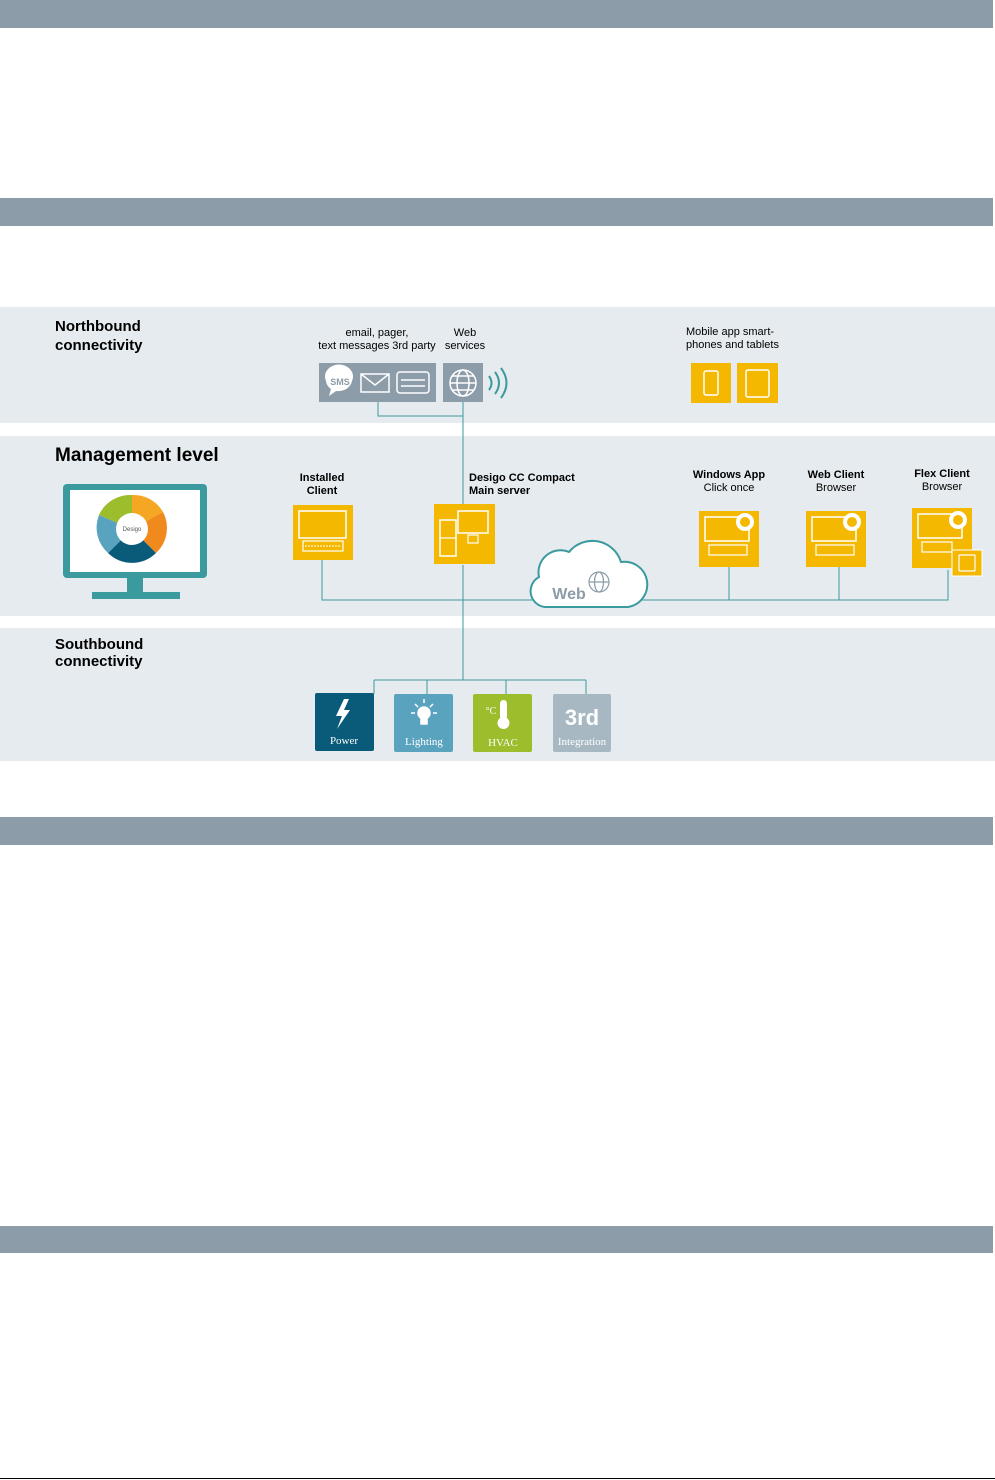 The image size is (995, 1480). Describe the element at coordinates (99, 661) in the screenshot. I see `southbound-title-line2: connectivity` at that location.